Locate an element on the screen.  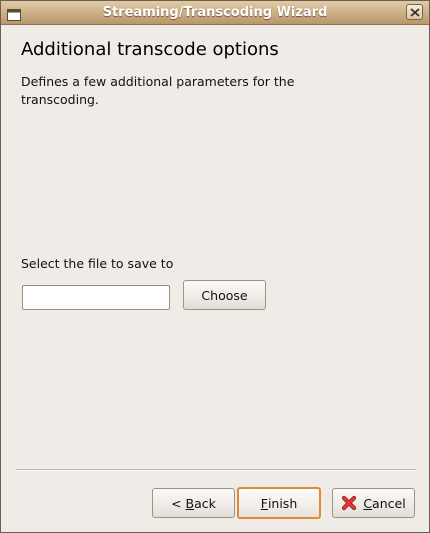
save-file-input is located at coordinates (96, 297).